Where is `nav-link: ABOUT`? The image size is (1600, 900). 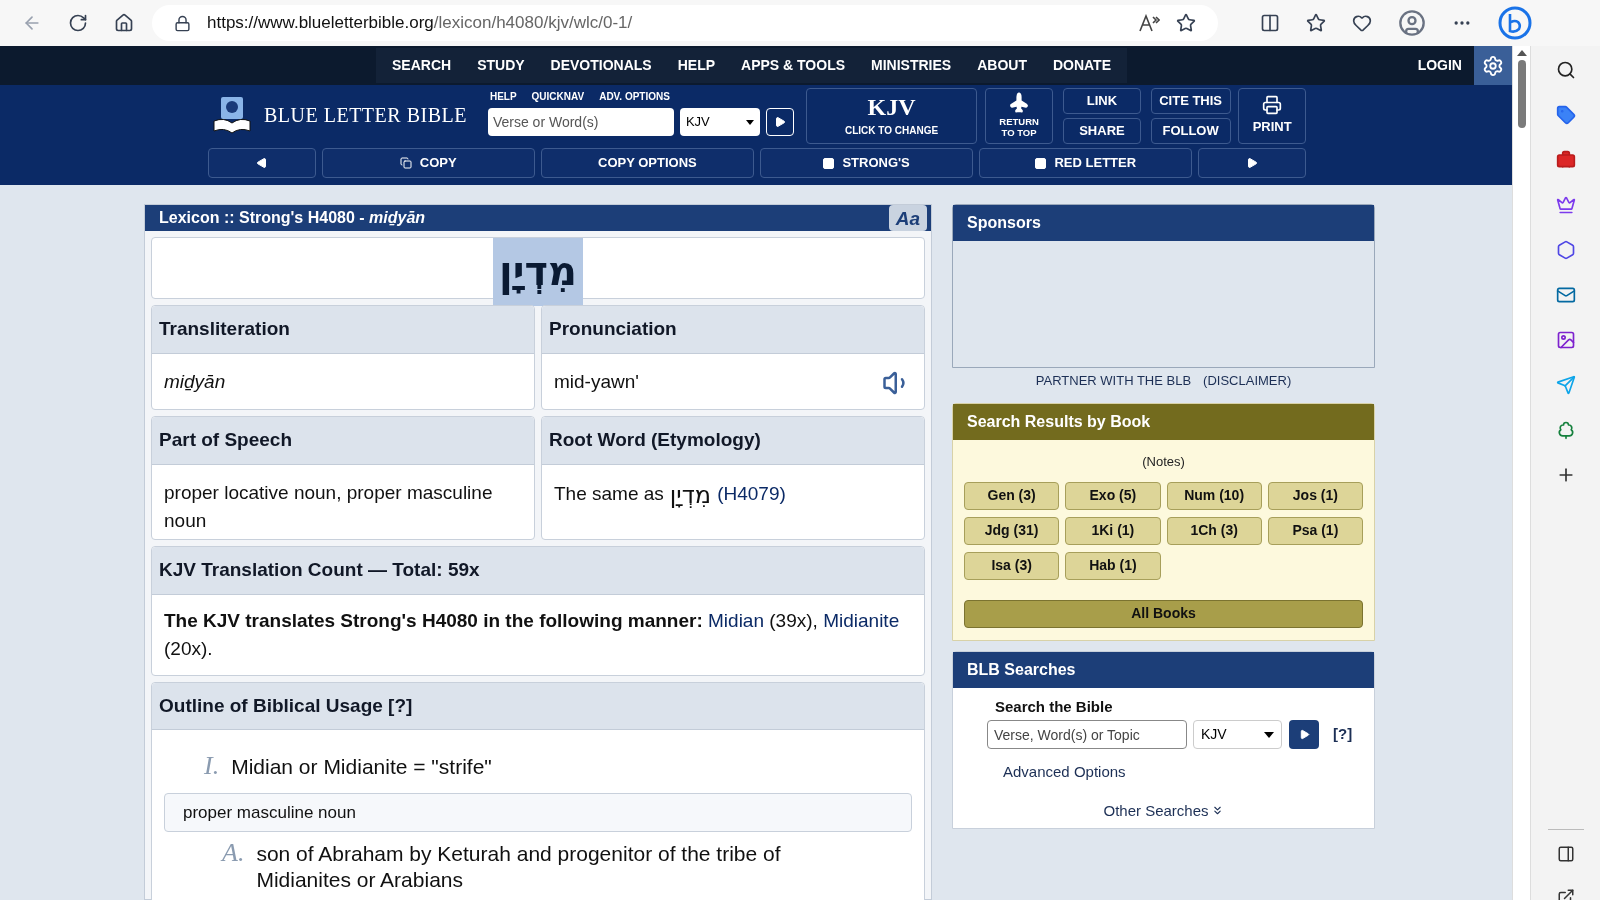 nav-link: ABOUT is located at coordinates (1002, 65).